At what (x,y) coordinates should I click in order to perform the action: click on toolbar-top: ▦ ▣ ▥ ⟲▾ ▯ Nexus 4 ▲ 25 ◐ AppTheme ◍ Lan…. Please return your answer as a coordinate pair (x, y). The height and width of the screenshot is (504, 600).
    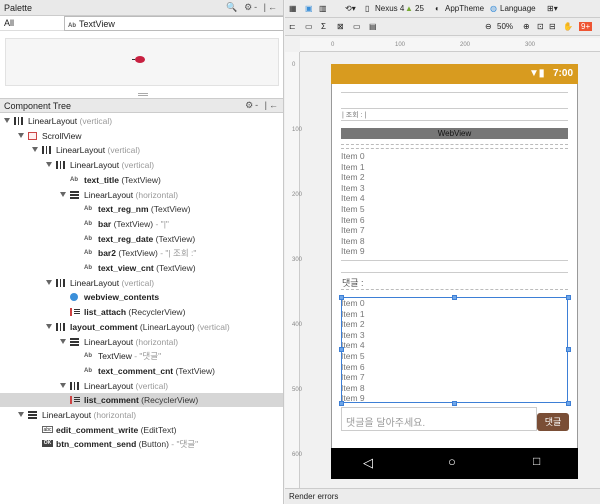
    Looking at the image, I should click on (442, 9).